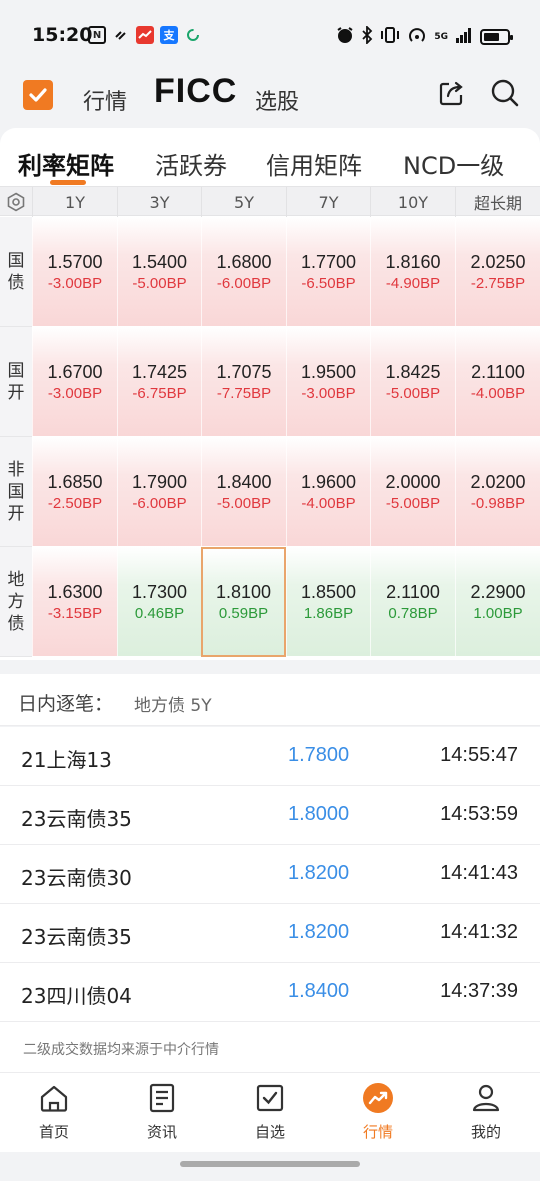 Image resolution: width=540 pixels, height=1181 pixels. I want to click on matrix-settings-button, so click(16, 202).